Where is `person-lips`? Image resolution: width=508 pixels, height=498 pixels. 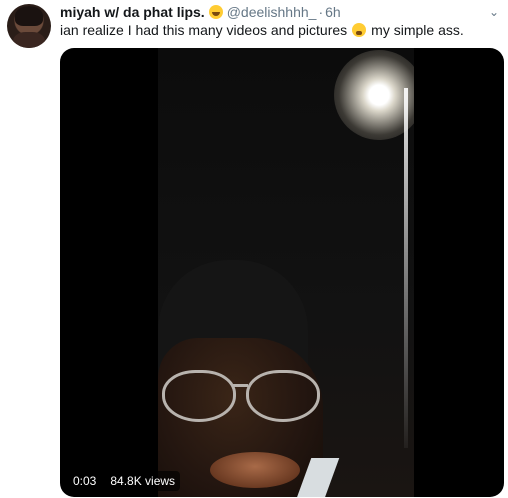
person-lips is located at coordinates (255, 470).